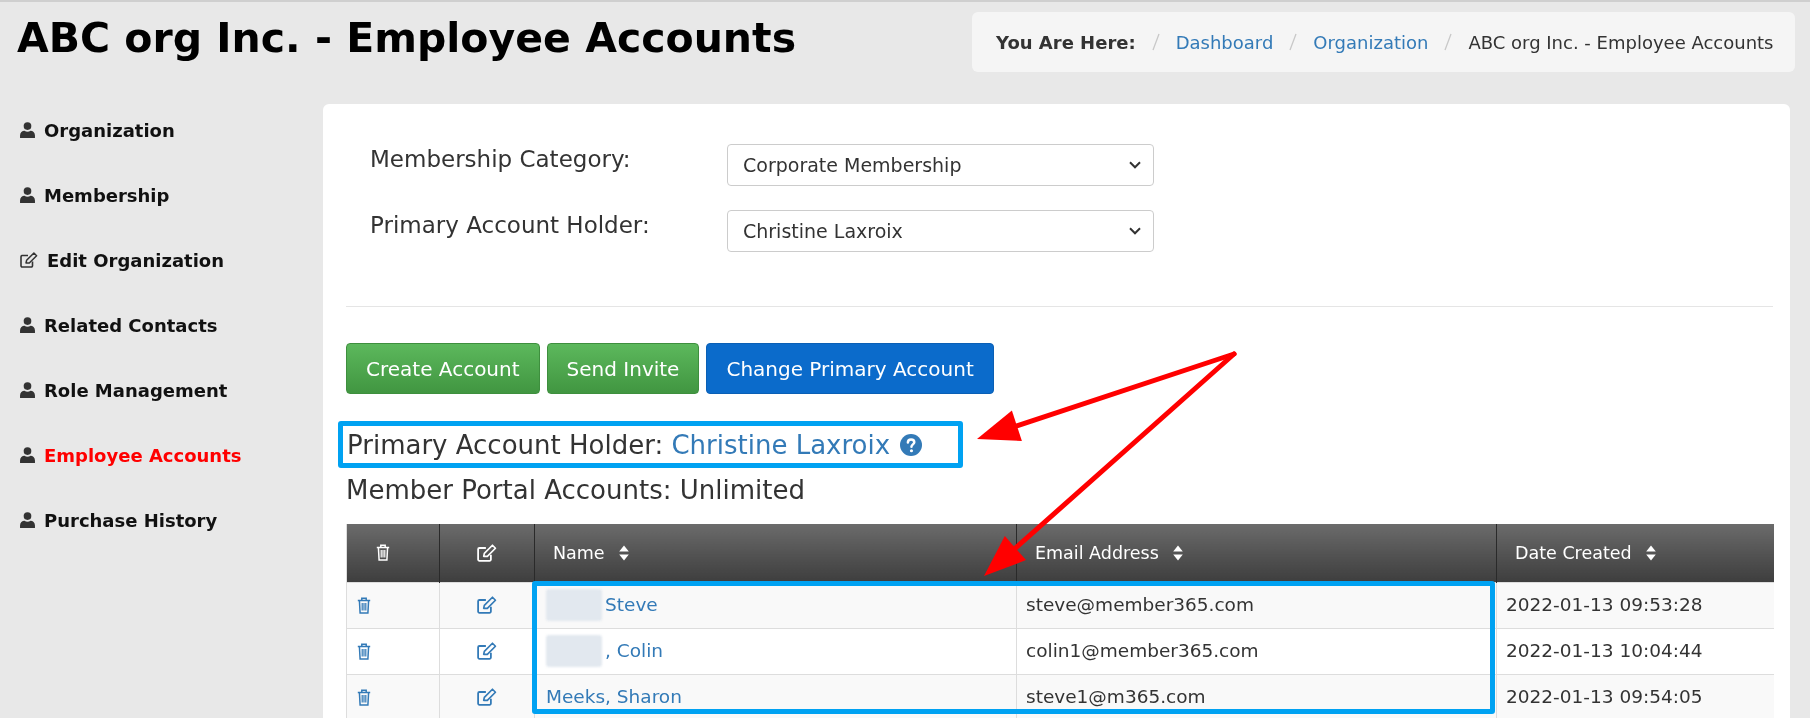 The height and width of the screenshot is (718, 1810). What do you see at coordinates (119, 325) in the screenshot?
I see `sidebar-item: Related Contacts` at bounding box center [119, 325].